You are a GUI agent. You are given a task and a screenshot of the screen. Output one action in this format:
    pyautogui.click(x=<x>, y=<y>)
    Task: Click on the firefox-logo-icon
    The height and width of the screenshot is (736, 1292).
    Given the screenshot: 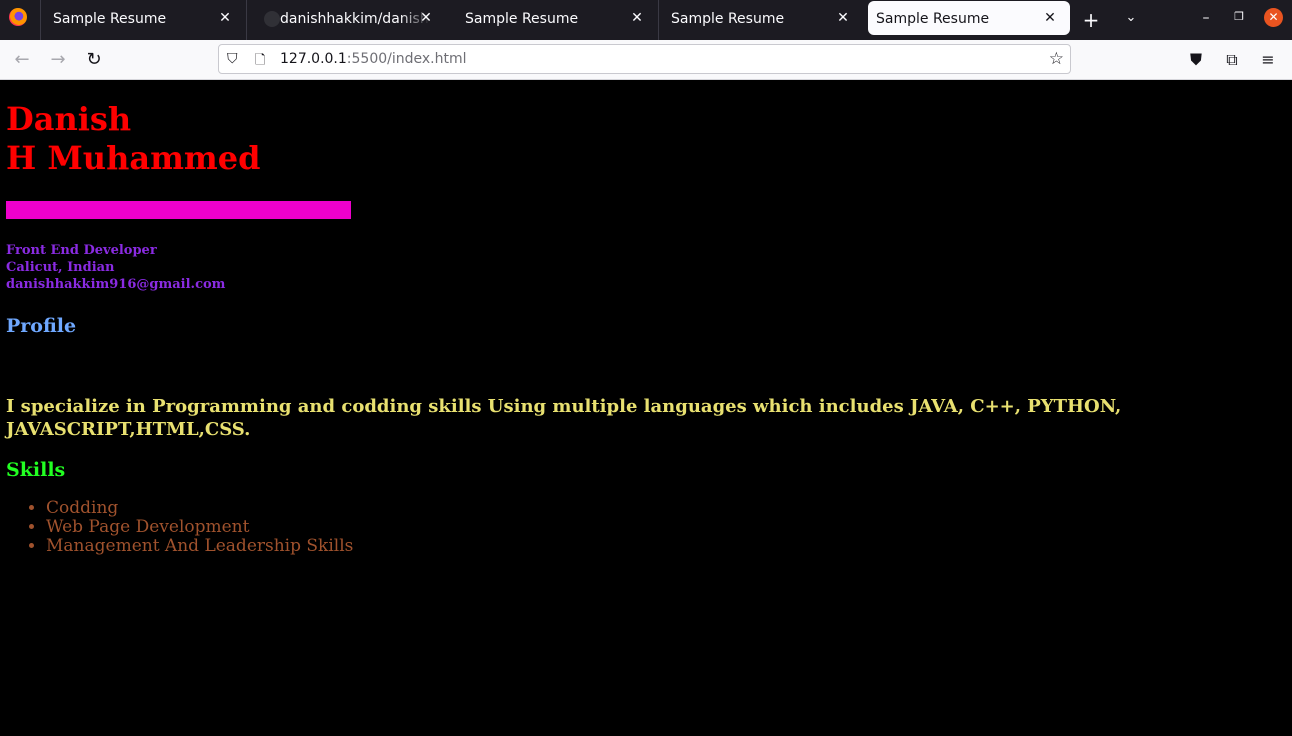 What is the action you would take?
    pyautogui.click(x=18, y=17)
    